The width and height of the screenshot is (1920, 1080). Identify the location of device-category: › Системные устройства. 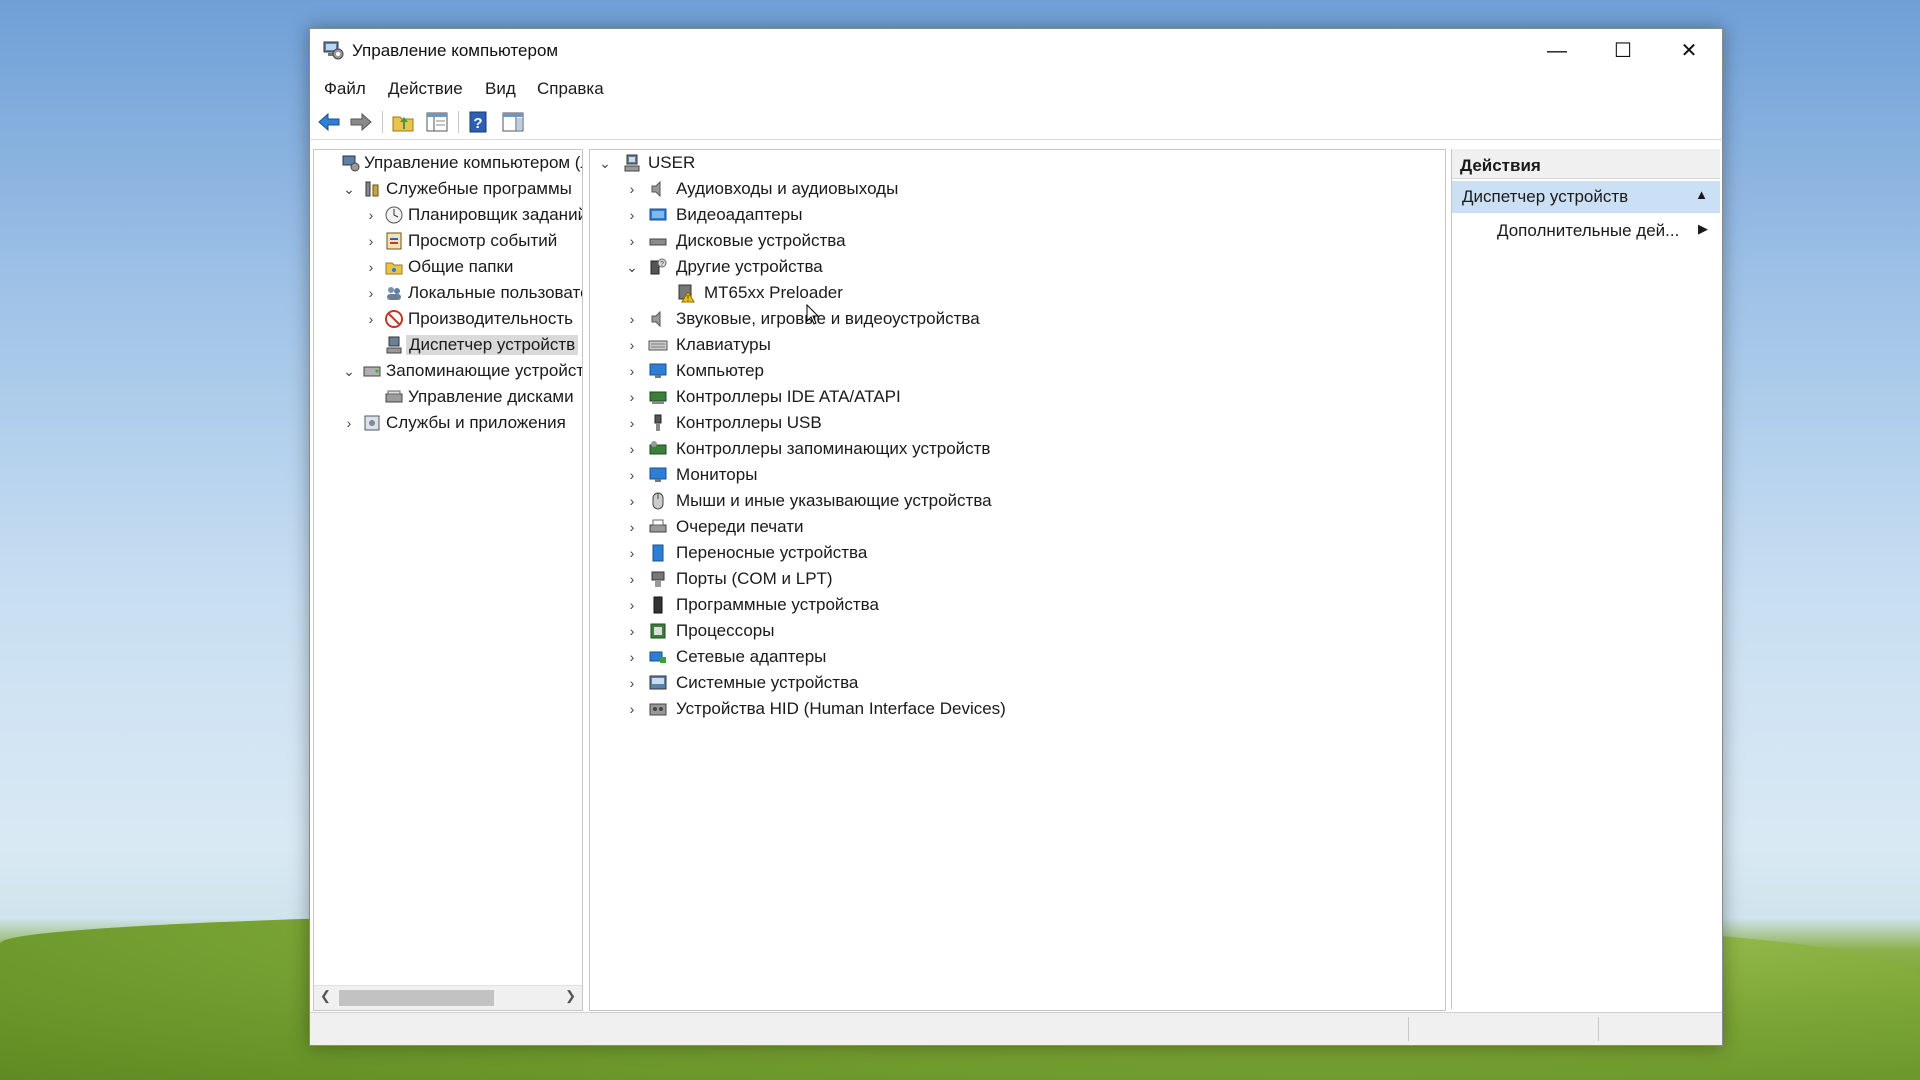
(1016, 683).